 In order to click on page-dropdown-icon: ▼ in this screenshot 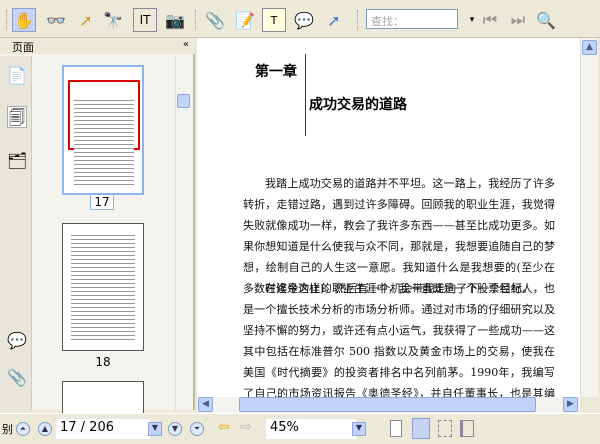, I will do `click(155, 429)`.